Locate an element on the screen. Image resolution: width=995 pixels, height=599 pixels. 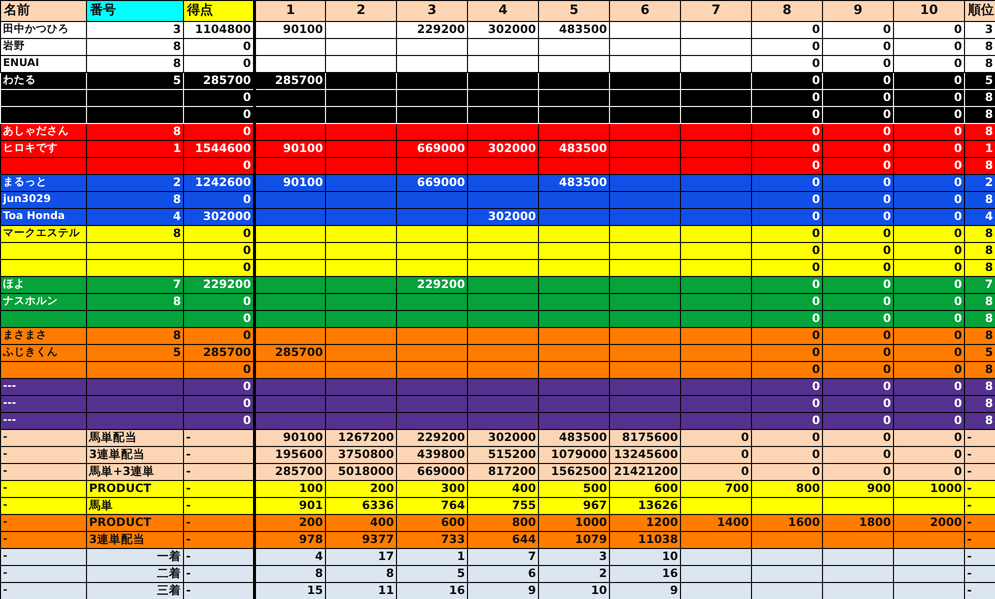
table-cell: 900 is located at coordinates (858, 488).